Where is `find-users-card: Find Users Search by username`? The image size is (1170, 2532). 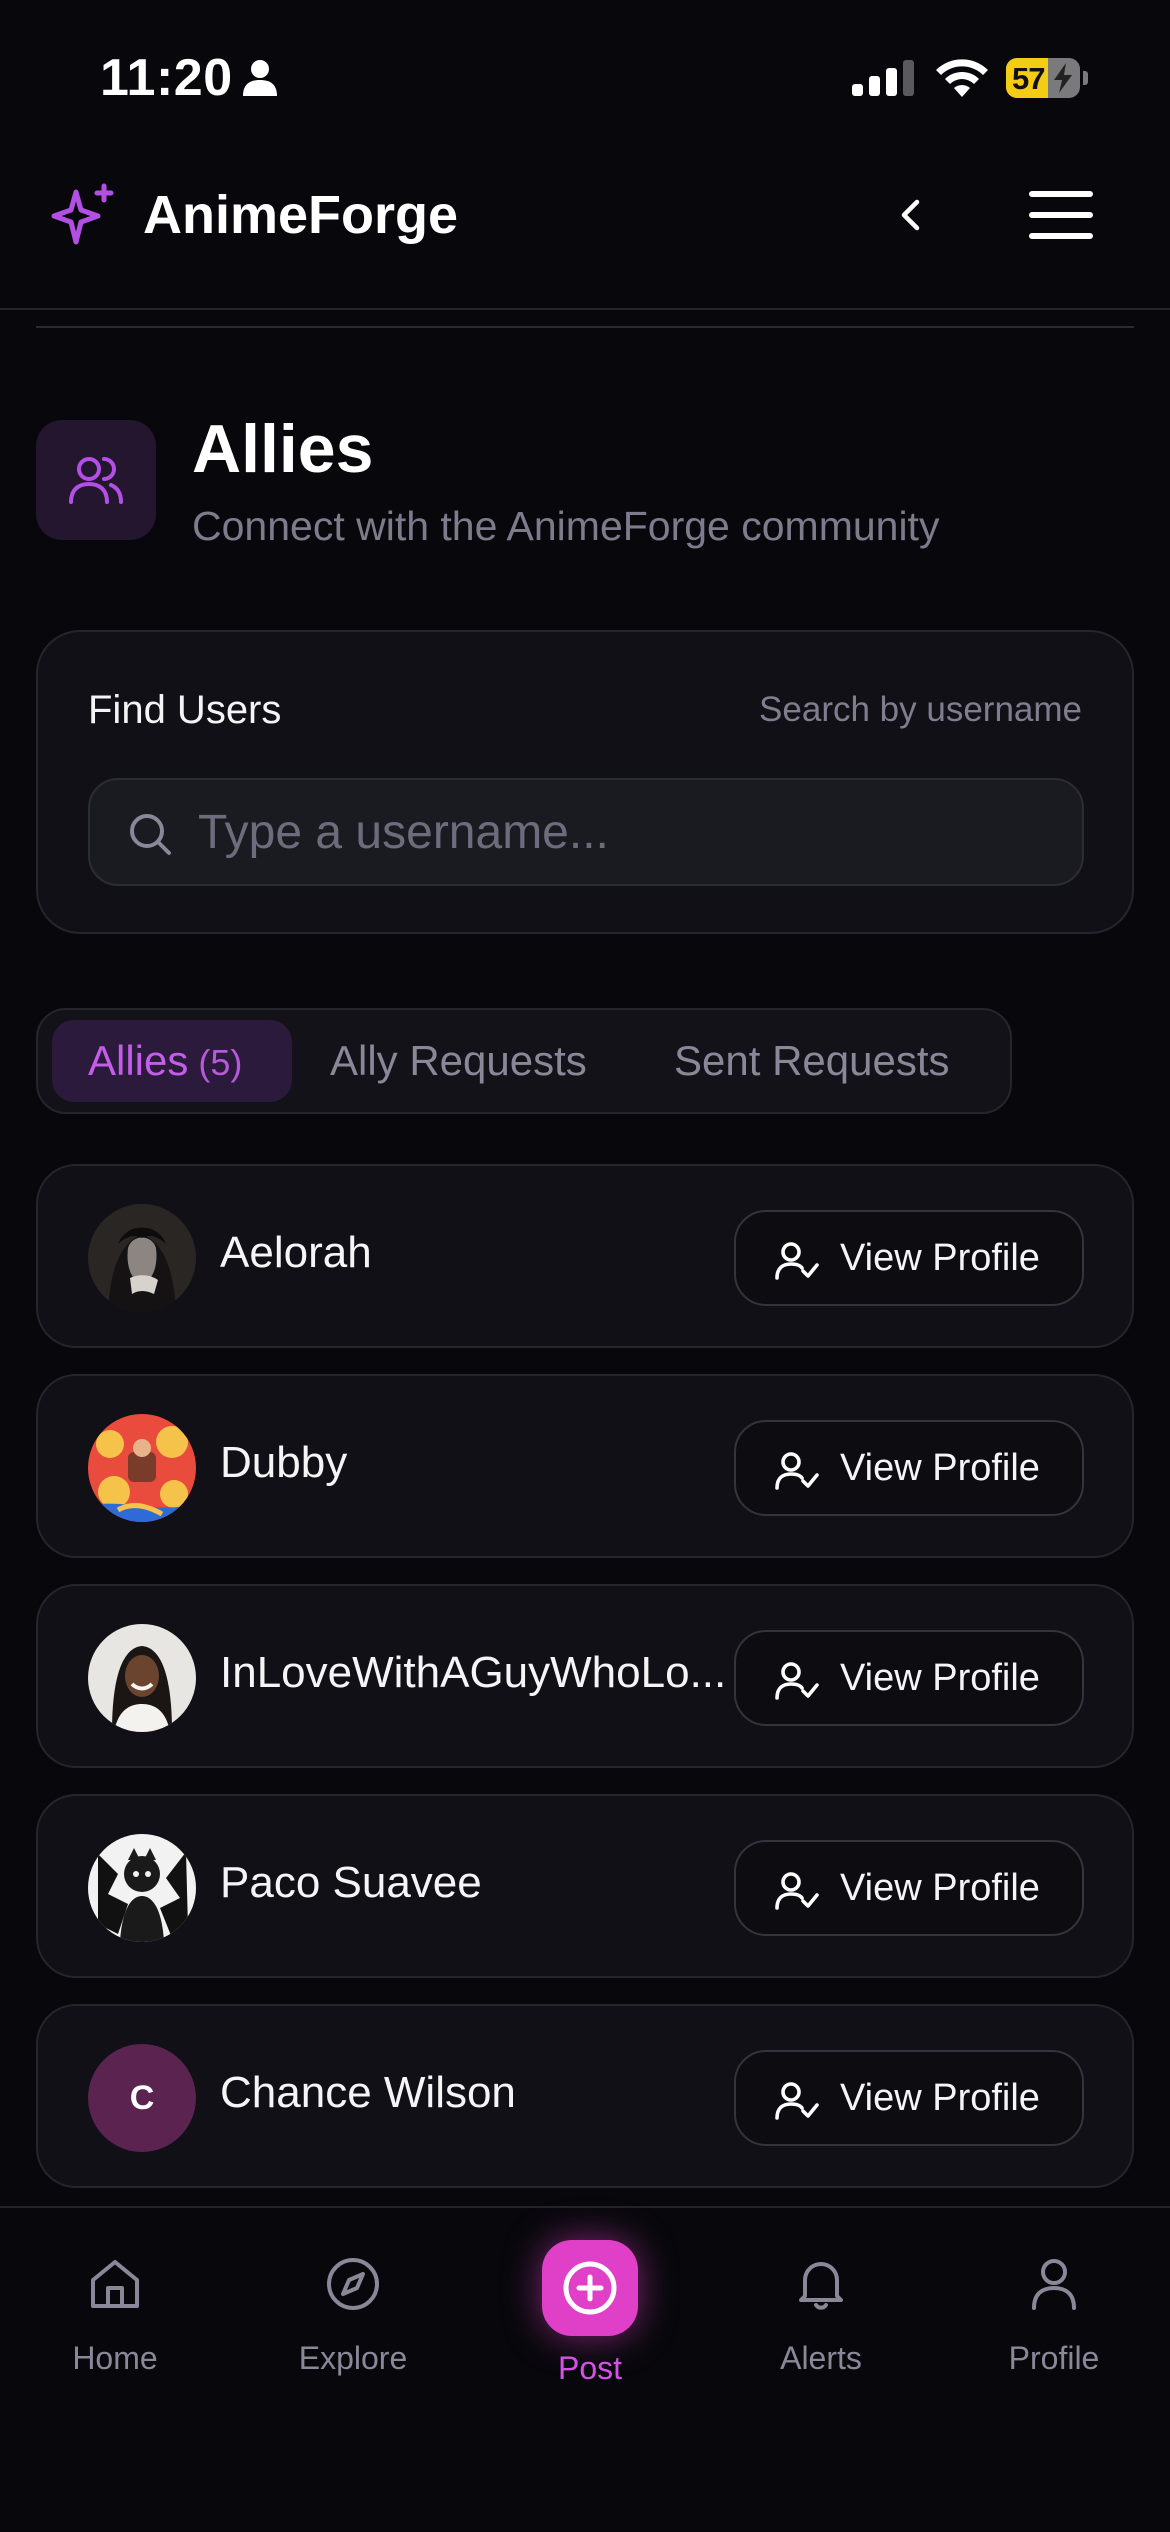 find-users-card: Find Users Search by username is located at coordinates (585, 782).